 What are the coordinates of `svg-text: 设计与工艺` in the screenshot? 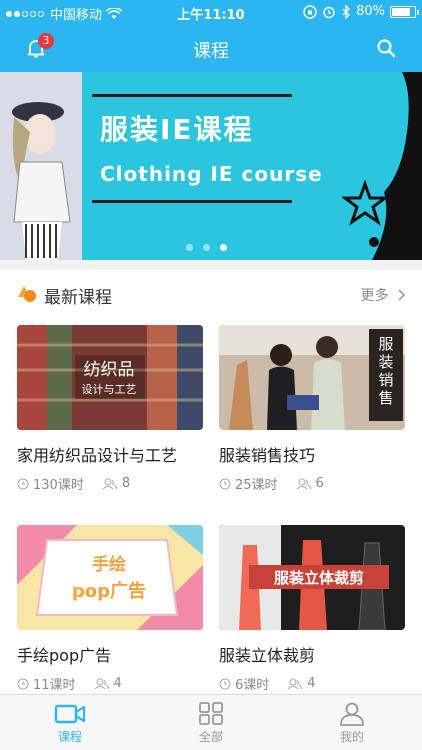 It's located at (109, 389).